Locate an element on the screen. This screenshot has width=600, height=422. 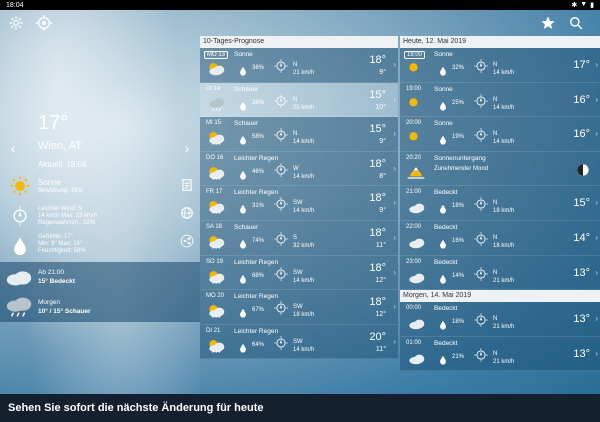
day-condition: Leichter Regen is located at coordinates (256, 158).